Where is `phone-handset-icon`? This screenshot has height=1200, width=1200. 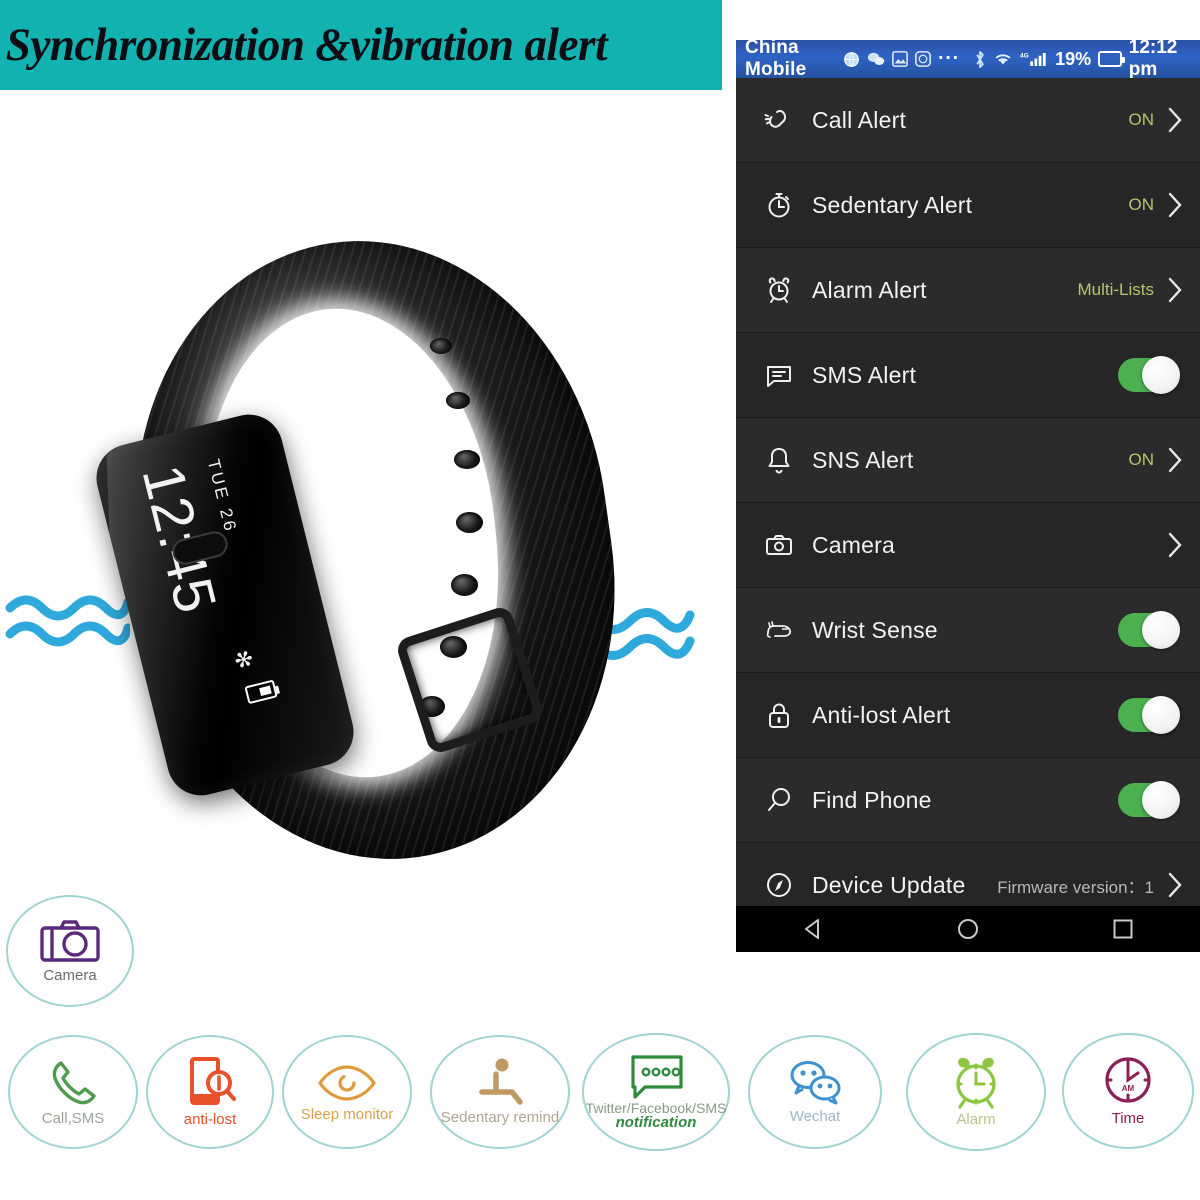 phone-handset-icon is located at coordinates (73, 1083).